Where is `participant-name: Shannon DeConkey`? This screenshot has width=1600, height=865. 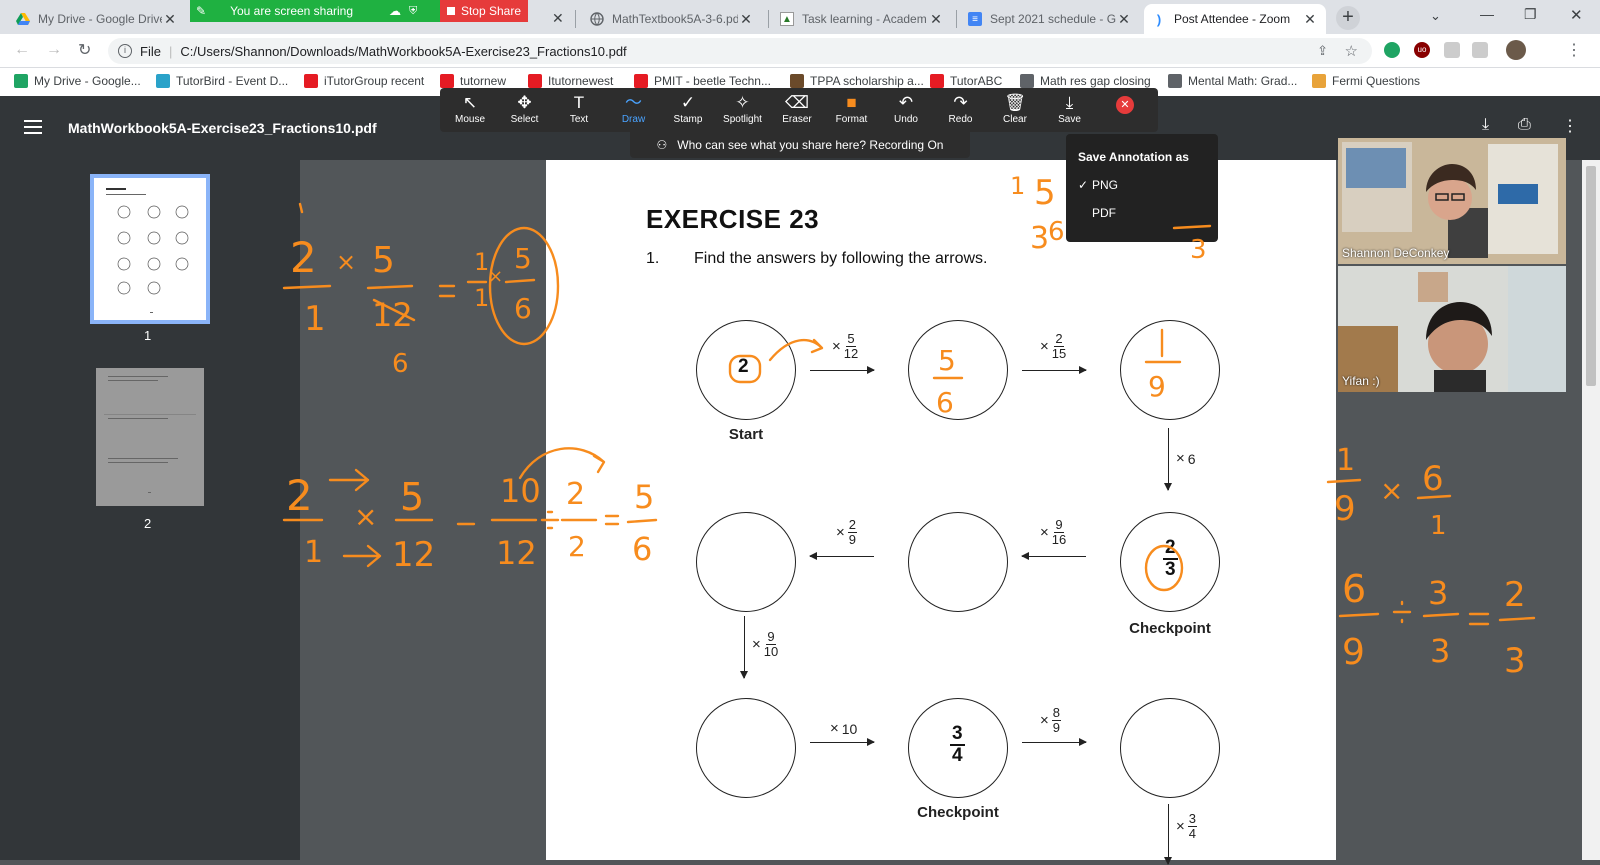
participant-name: Shannon DeConkey is located at coordinates (1396, 253).